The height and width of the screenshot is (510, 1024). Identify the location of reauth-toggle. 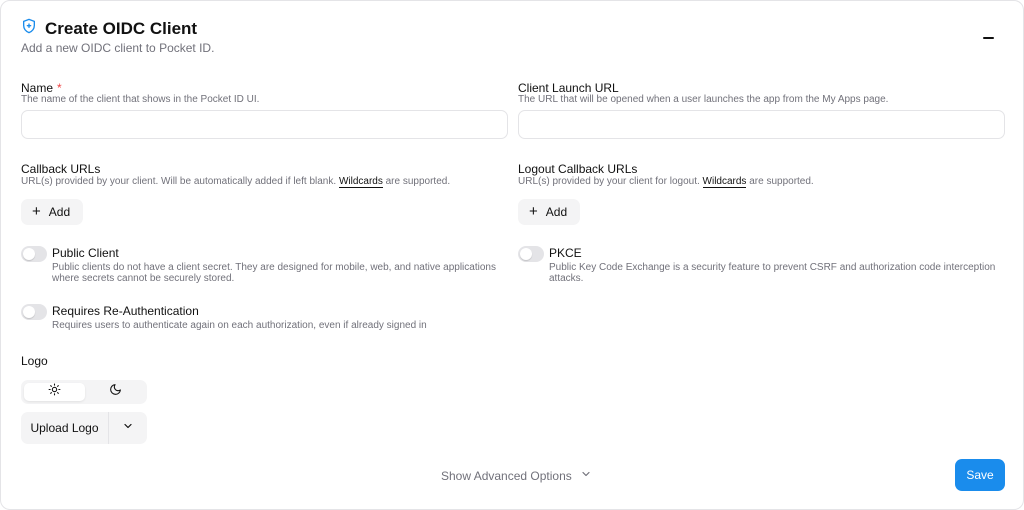
(34, 312).